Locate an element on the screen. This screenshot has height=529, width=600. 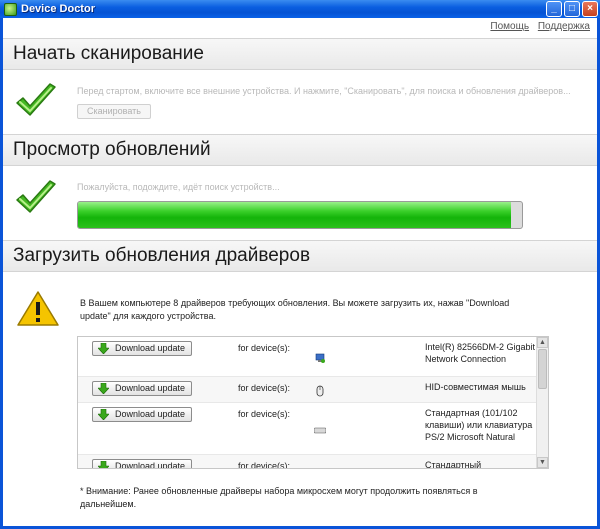
device-name: Стандартный is located at coordinates (453, 464).